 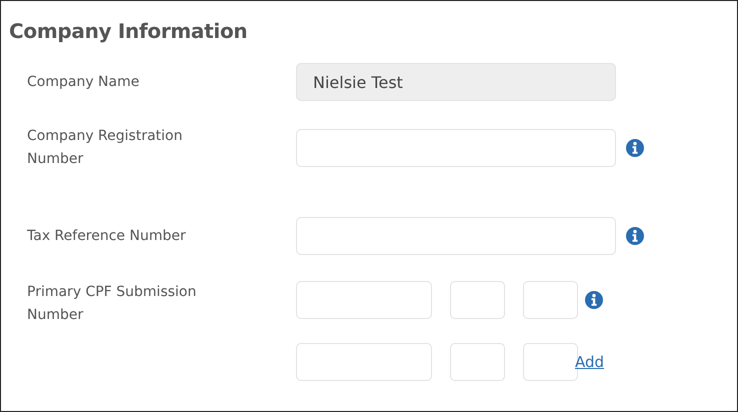 I want to click on add-link: Add, so click(x=656, y=362).